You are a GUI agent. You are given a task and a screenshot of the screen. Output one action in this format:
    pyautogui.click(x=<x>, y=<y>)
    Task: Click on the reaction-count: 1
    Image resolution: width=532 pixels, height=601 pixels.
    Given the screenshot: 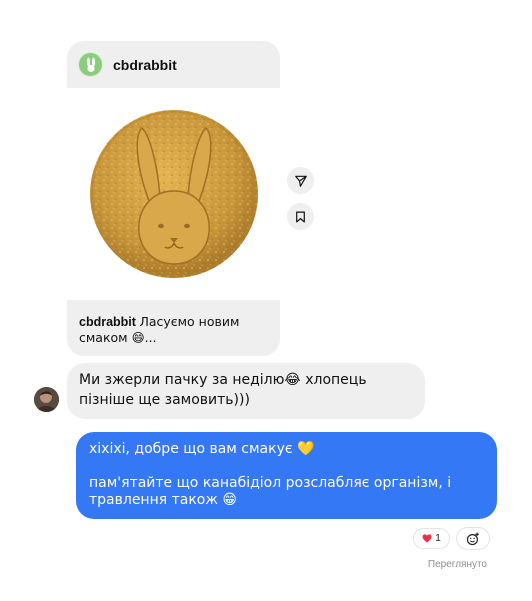 What is the action you would take?
    pyautogui.click(x=438, y=538)
    